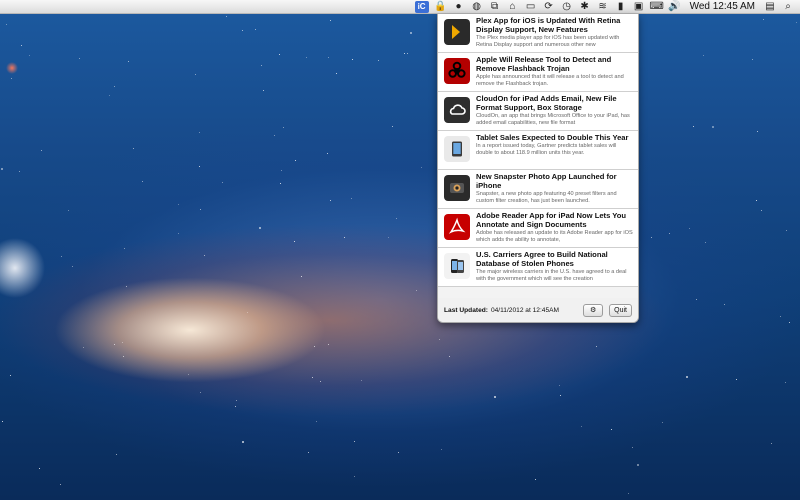 The height and width of the screenshot is (500, 800). What do you see at coordinates (770, 7) in the screenshot?
I see `user-icon: ▤` at bounding box center [770, 7].